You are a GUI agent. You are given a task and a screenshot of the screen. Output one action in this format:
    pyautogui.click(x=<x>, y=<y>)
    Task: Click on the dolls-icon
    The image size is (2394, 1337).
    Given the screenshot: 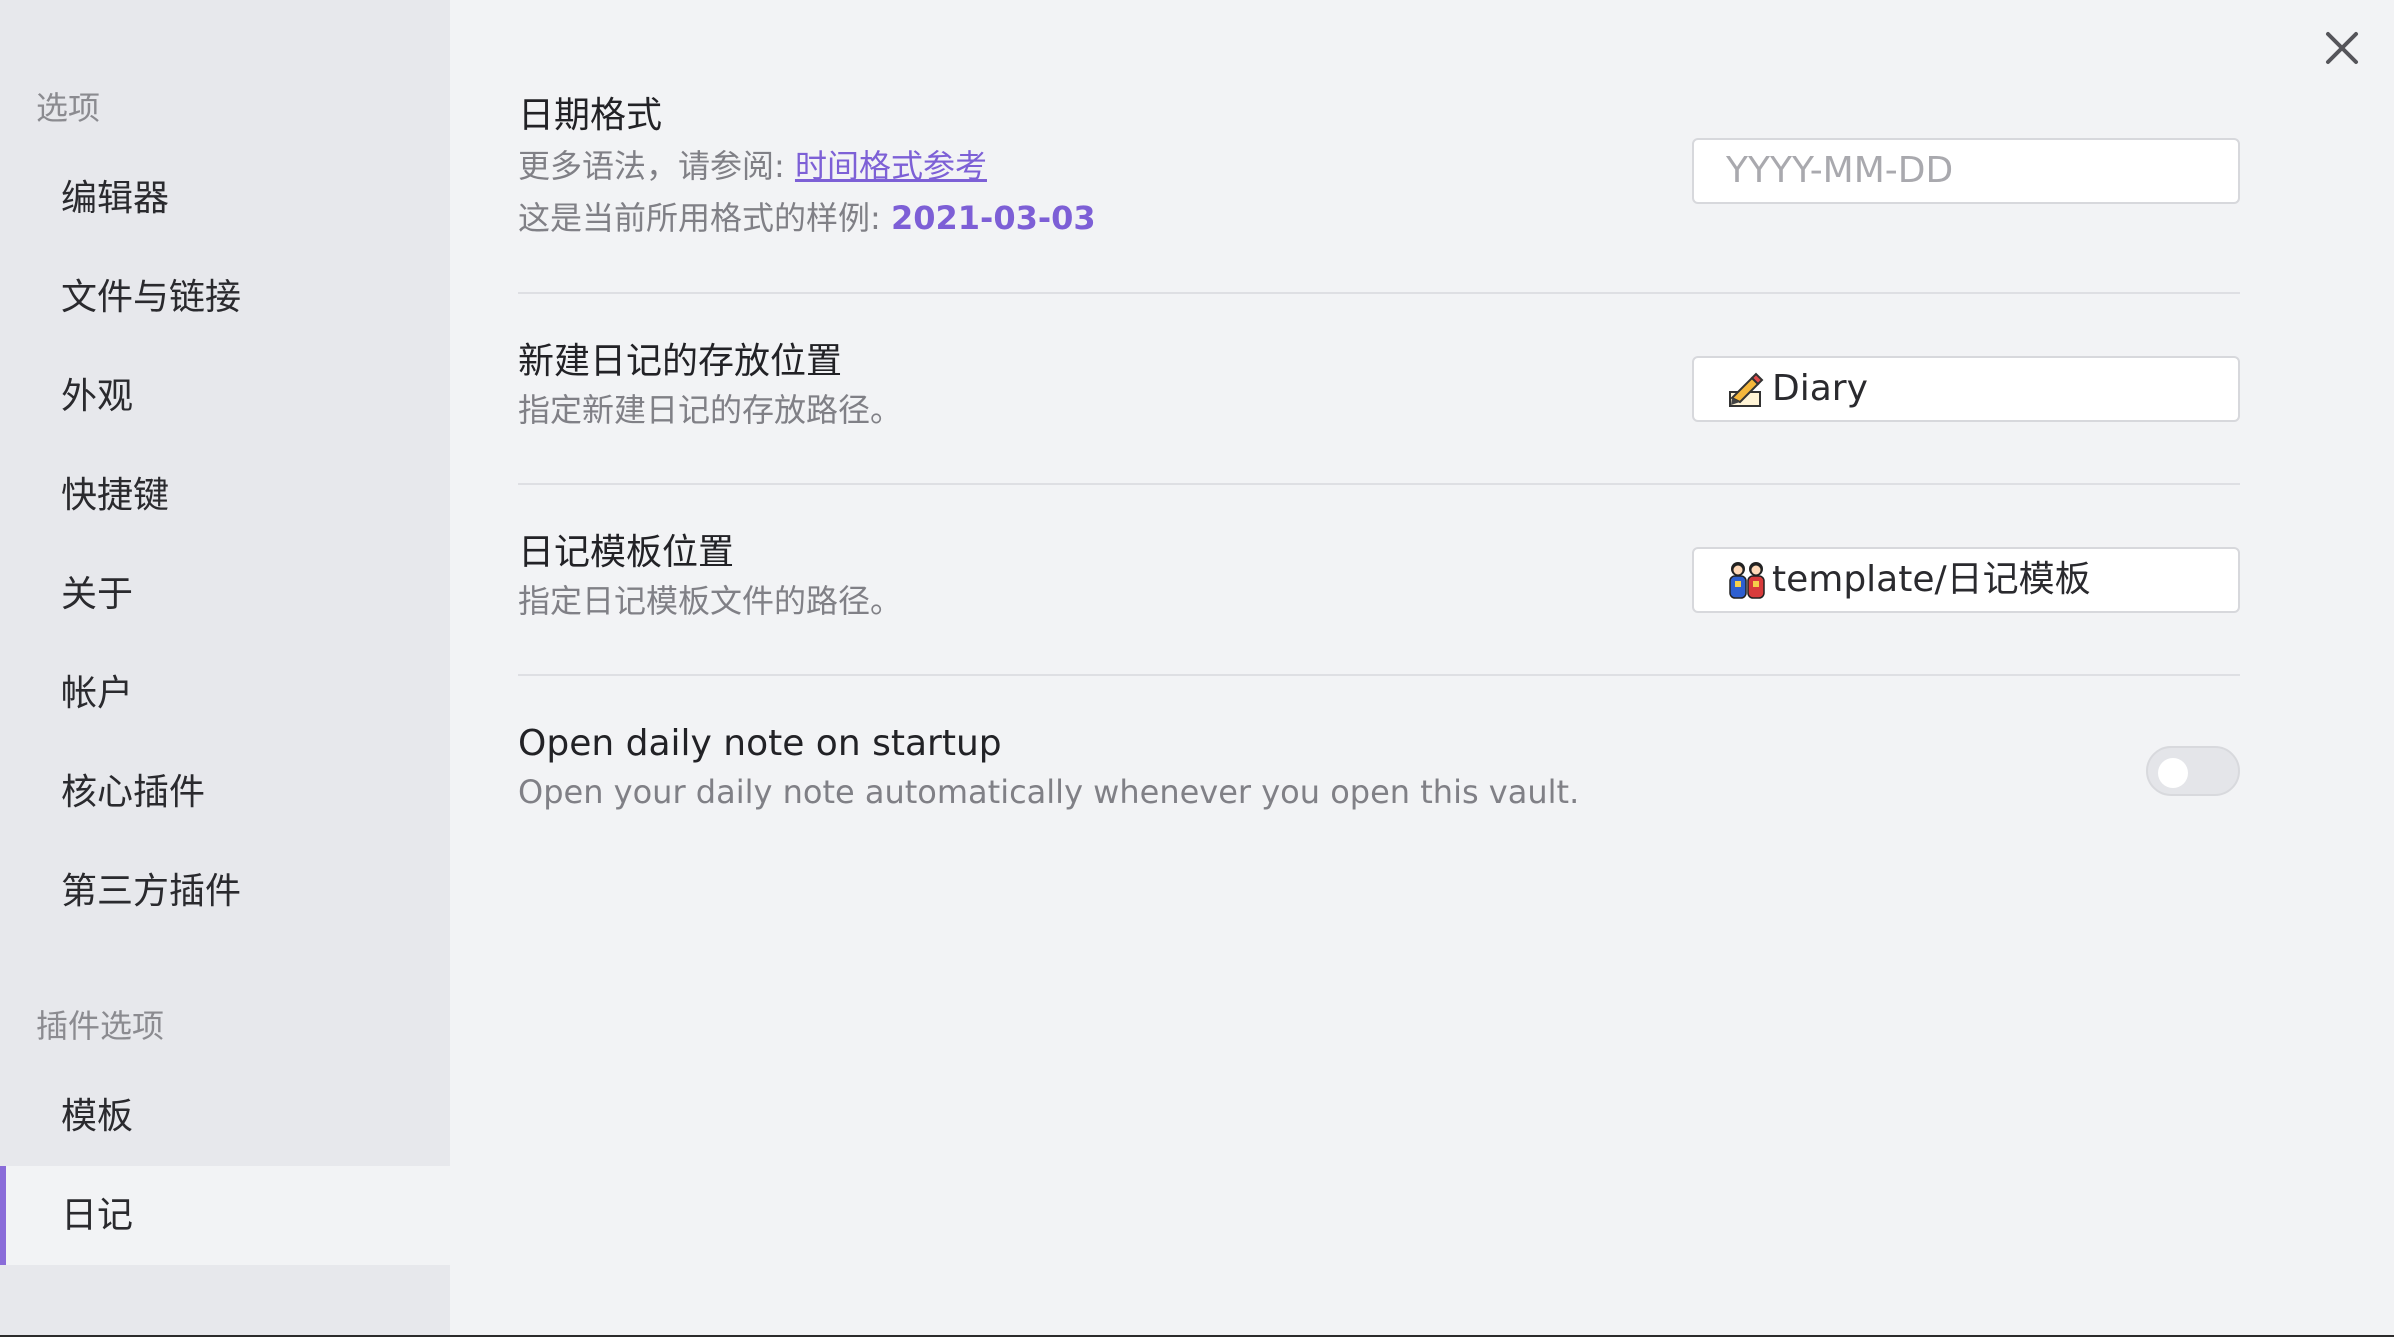 What is the action you would take?
    pyautogui.click(x=1747, y=580)
    